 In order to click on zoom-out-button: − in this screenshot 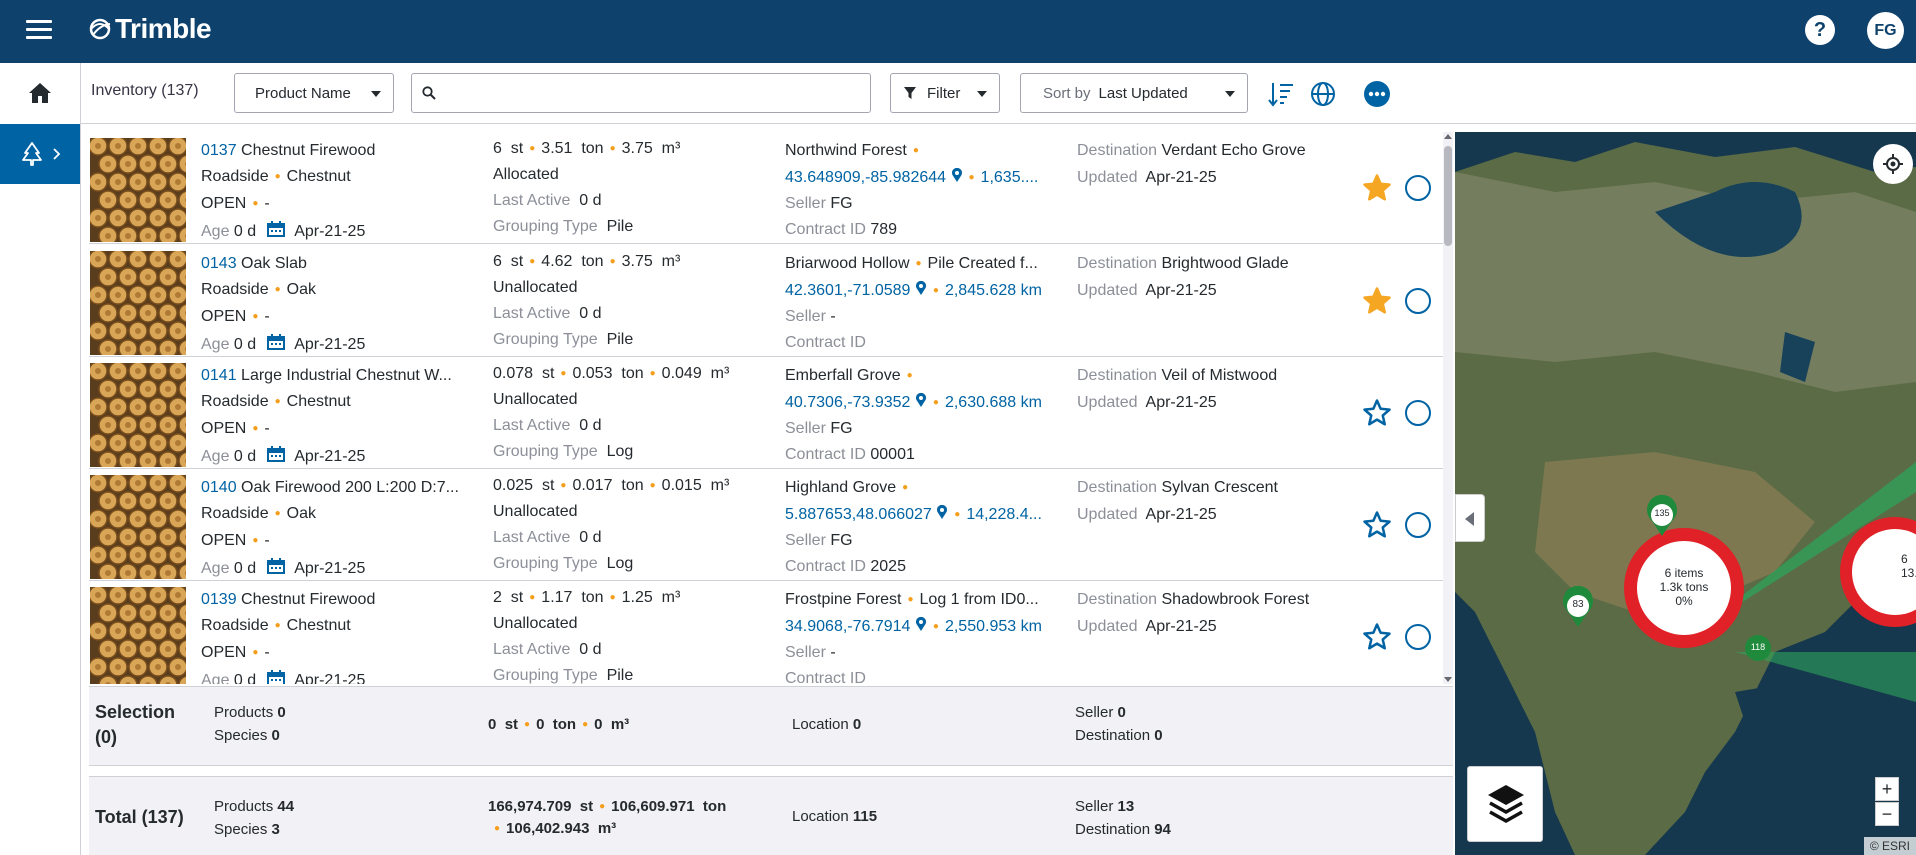, I will do `click(1887, 814)`.